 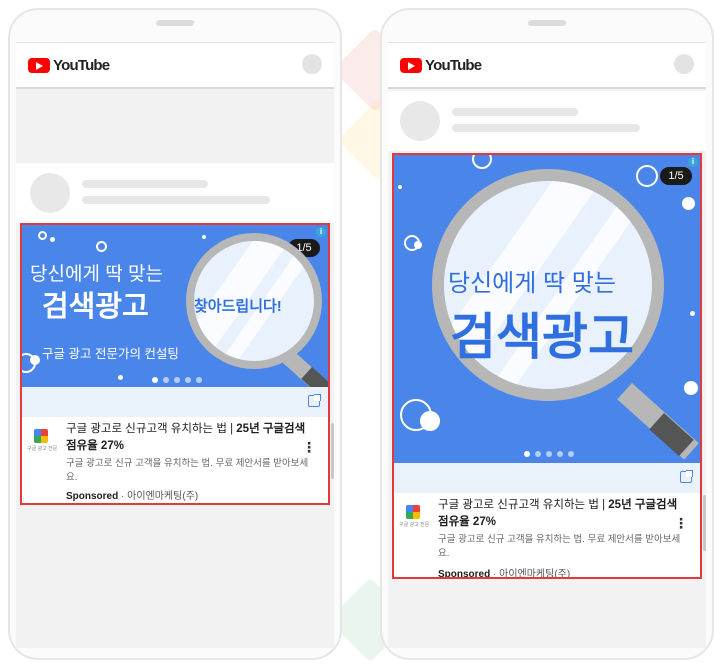 I want to click on ad-subheadline: 구글 광고 전문가의 컨설팅, so click(x=110, y=354).